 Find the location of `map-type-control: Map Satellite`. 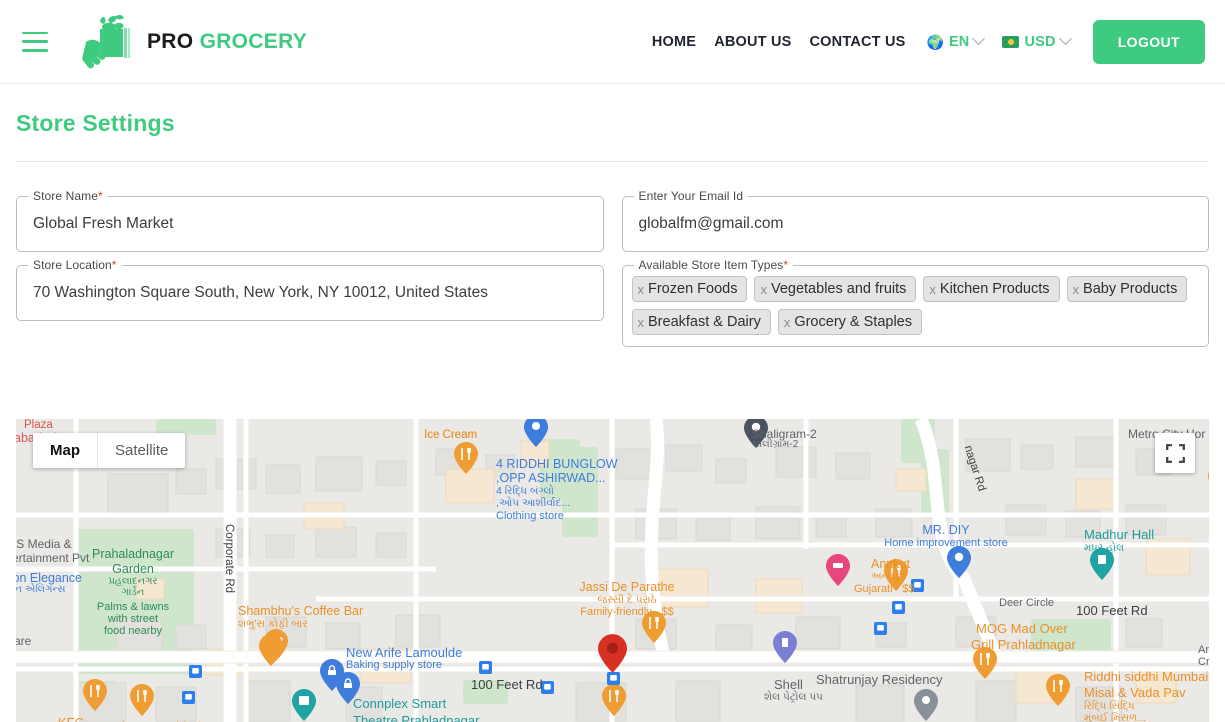

map-type-control: Map Satellite is located at coordinates (109, 450).